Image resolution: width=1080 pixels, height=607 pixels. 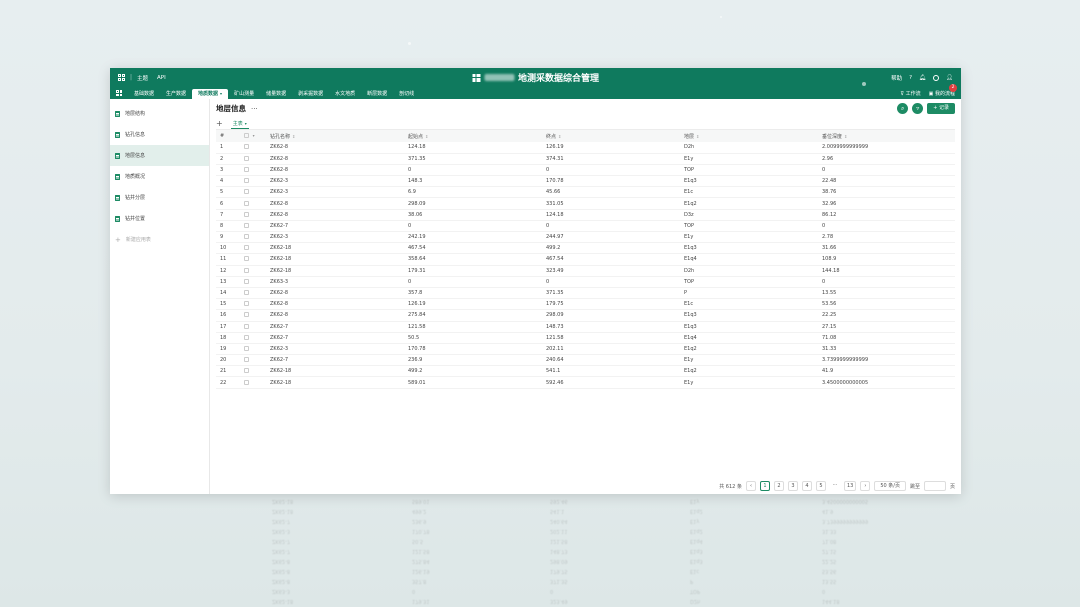 I want to click on table-row: 15 ZK62-8 126.19 179.75 E1c 53.56, so click(x=585, y=304).